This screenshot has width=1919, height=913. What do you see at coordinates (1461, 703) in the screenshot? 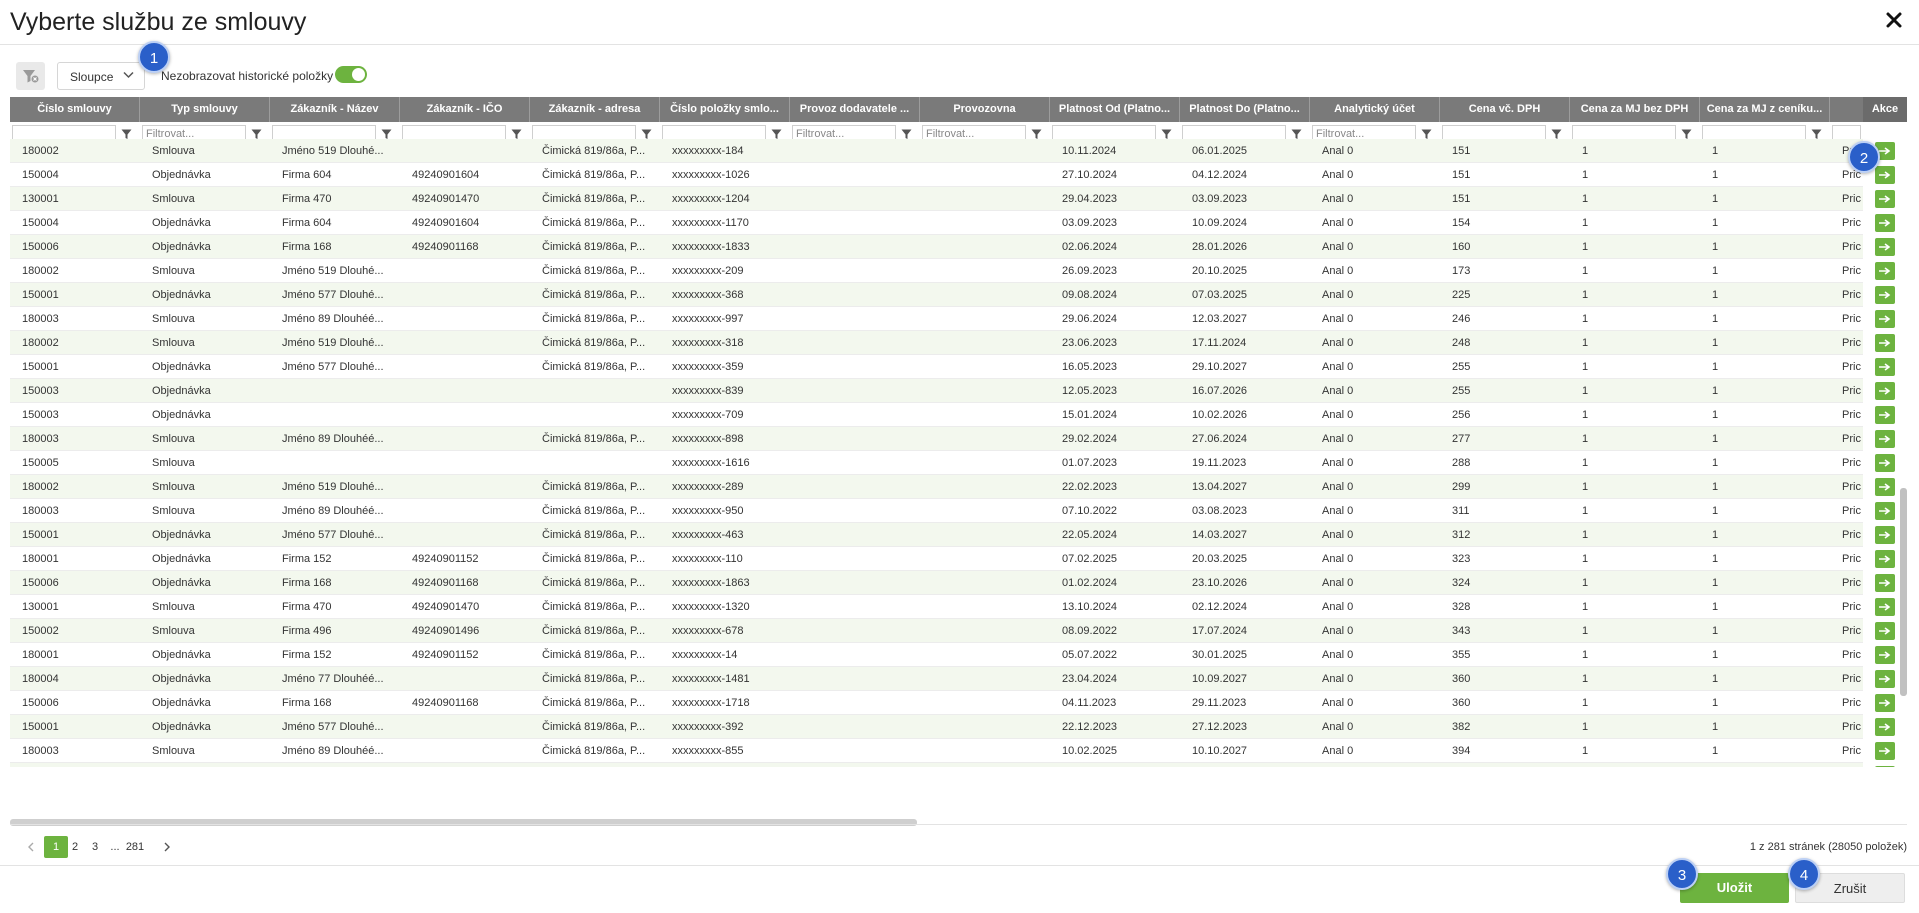
I see `table-cell: 360` at bounding box center [1461, 703].